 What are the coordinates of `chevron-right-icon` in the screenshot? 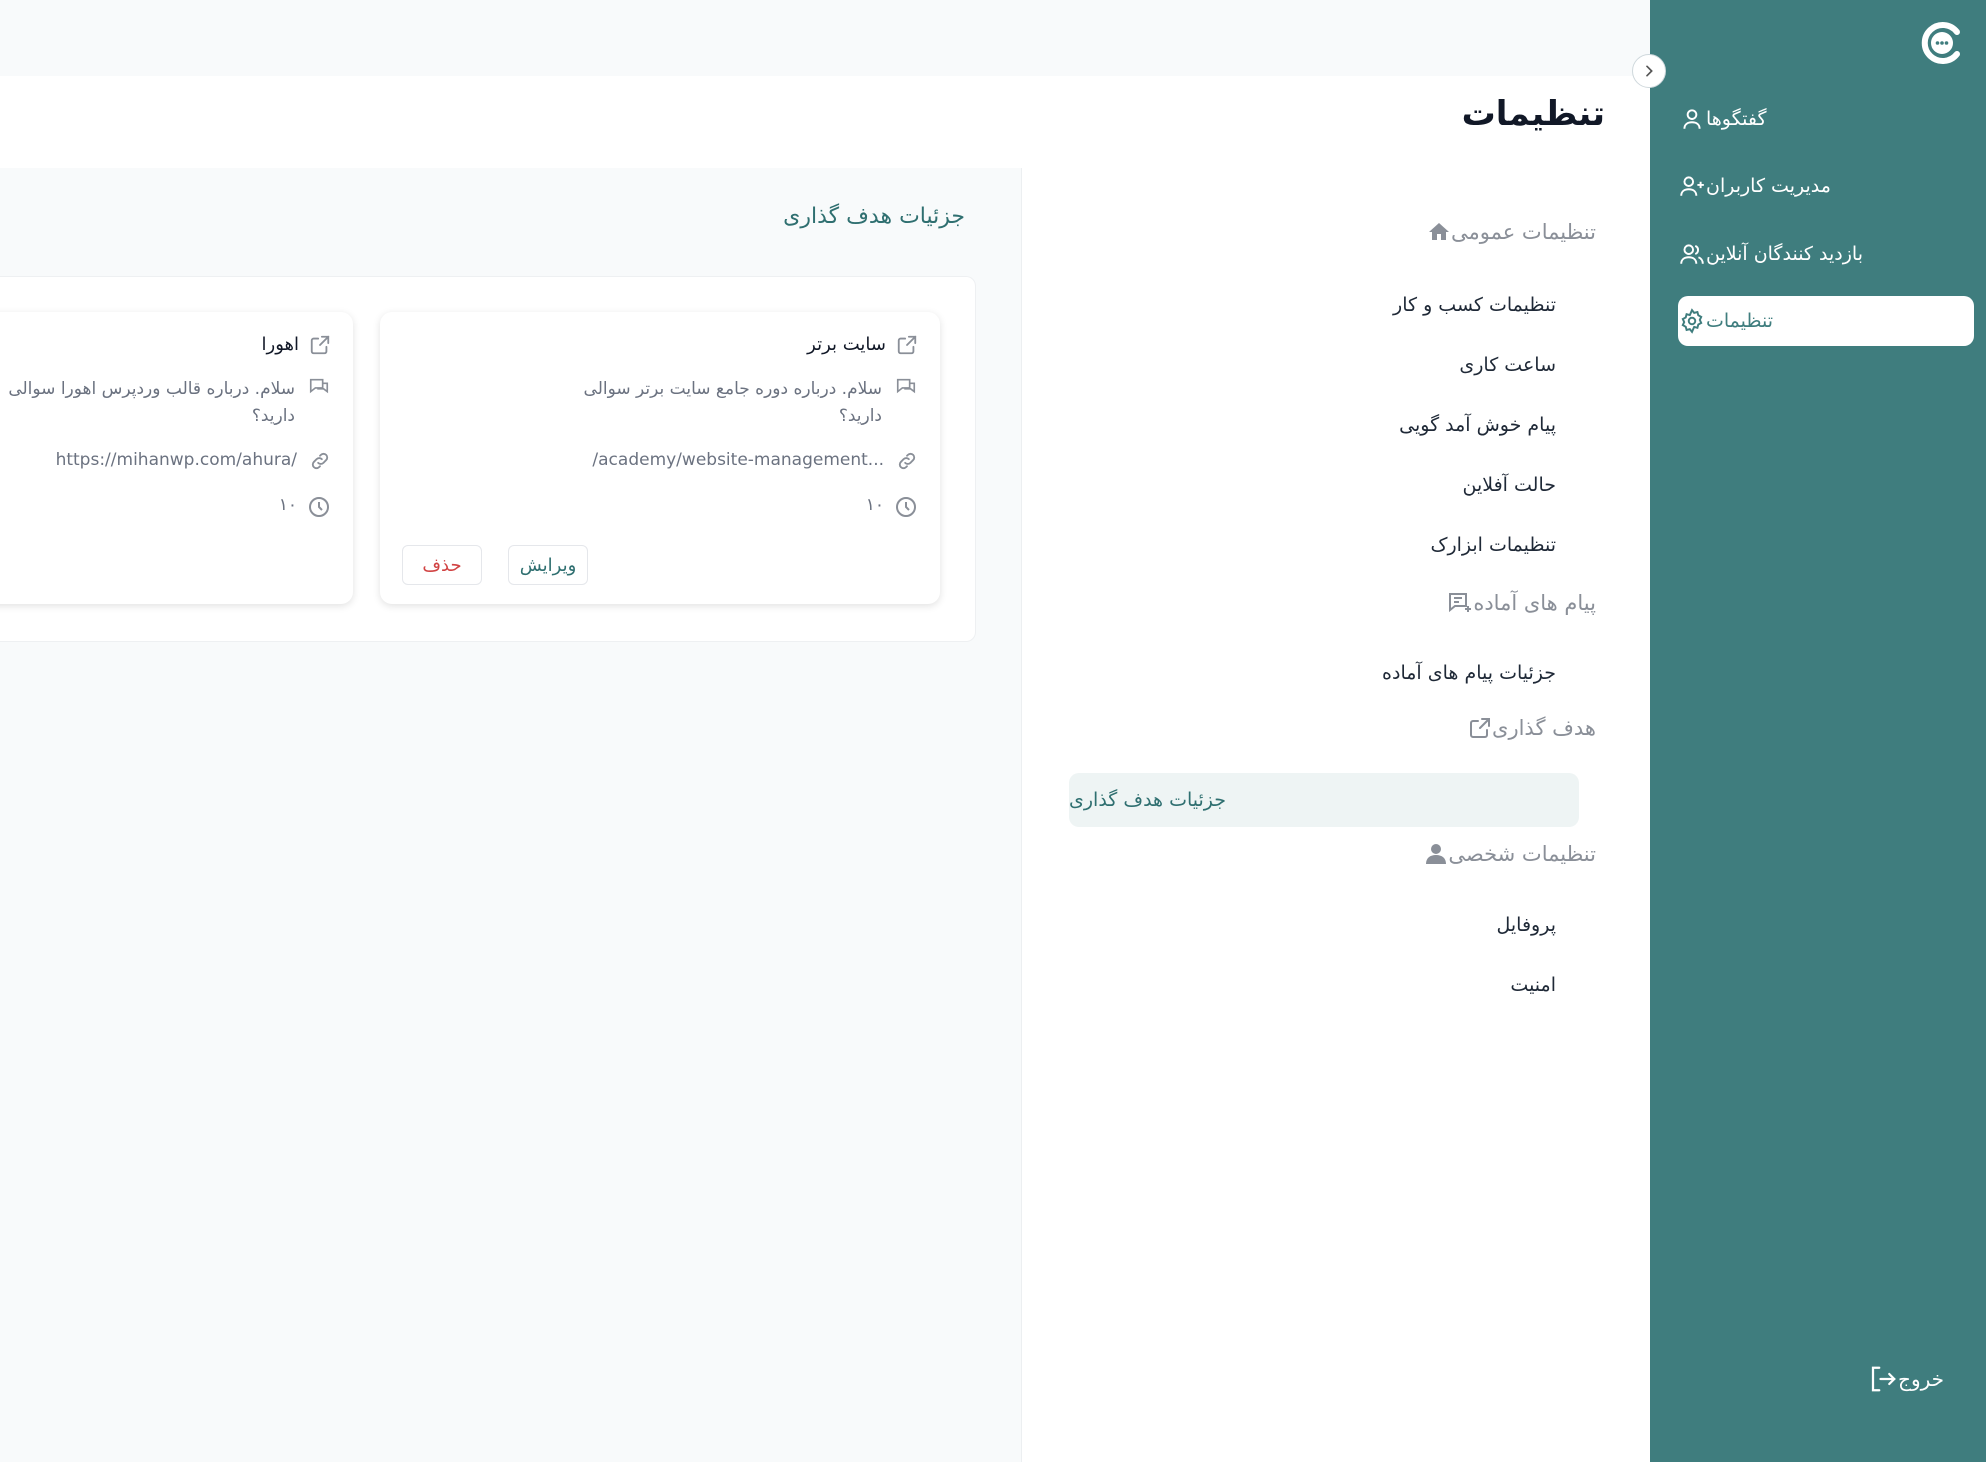 It's located at (1649, 71).